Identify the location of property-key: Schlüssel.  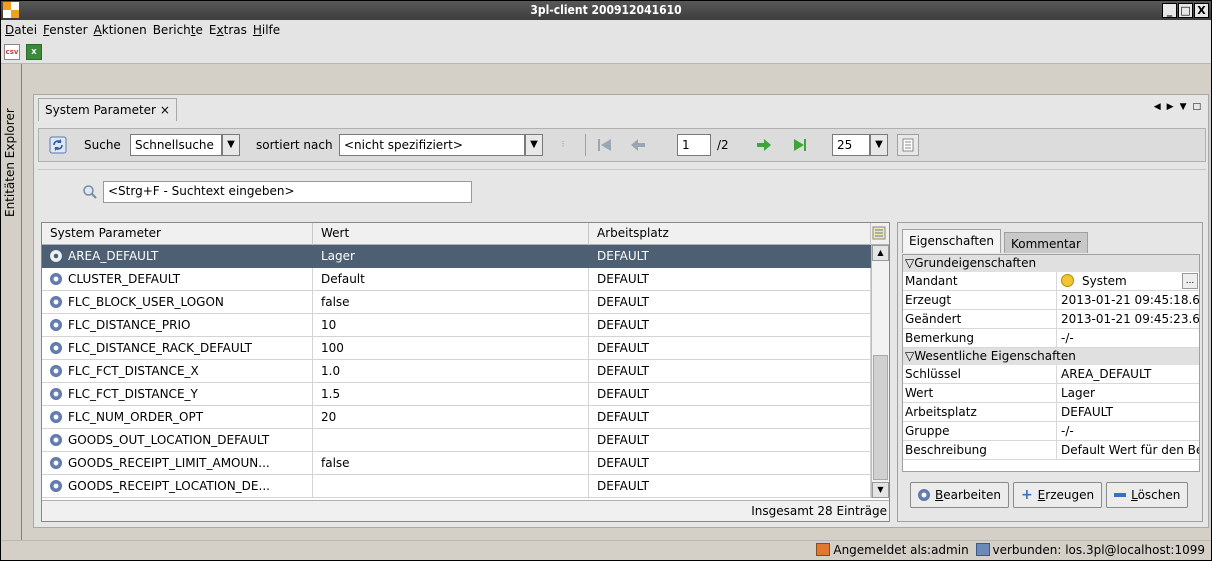
(980, 374).